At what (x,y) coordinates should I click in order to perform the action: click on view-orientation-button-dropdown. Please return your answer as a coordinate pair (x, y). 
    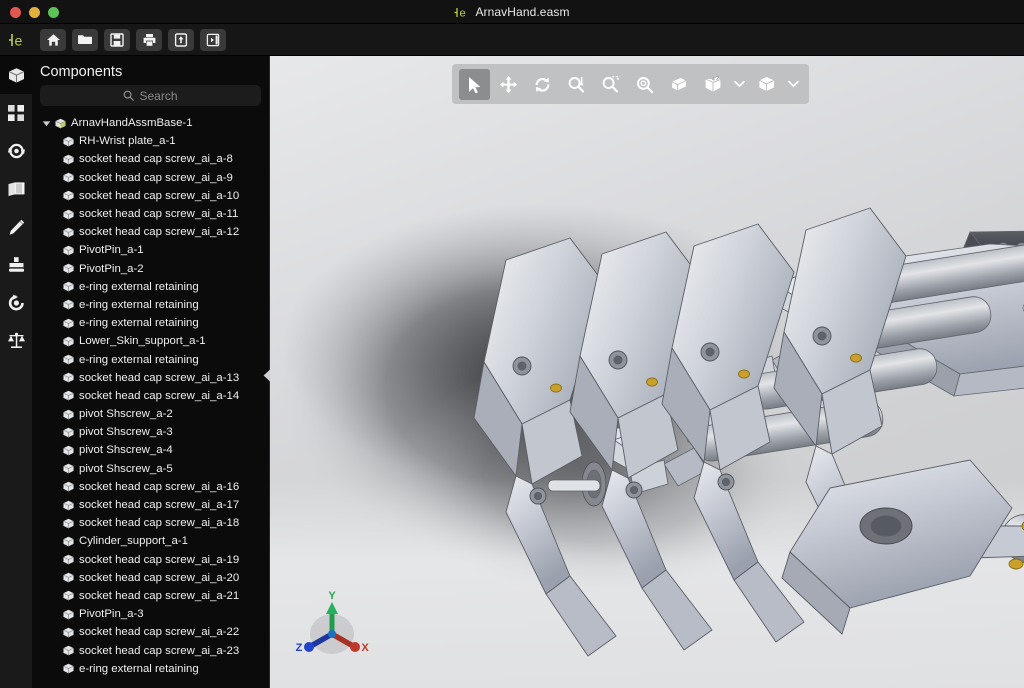
    Looking at the image, I should click on (739, 84).